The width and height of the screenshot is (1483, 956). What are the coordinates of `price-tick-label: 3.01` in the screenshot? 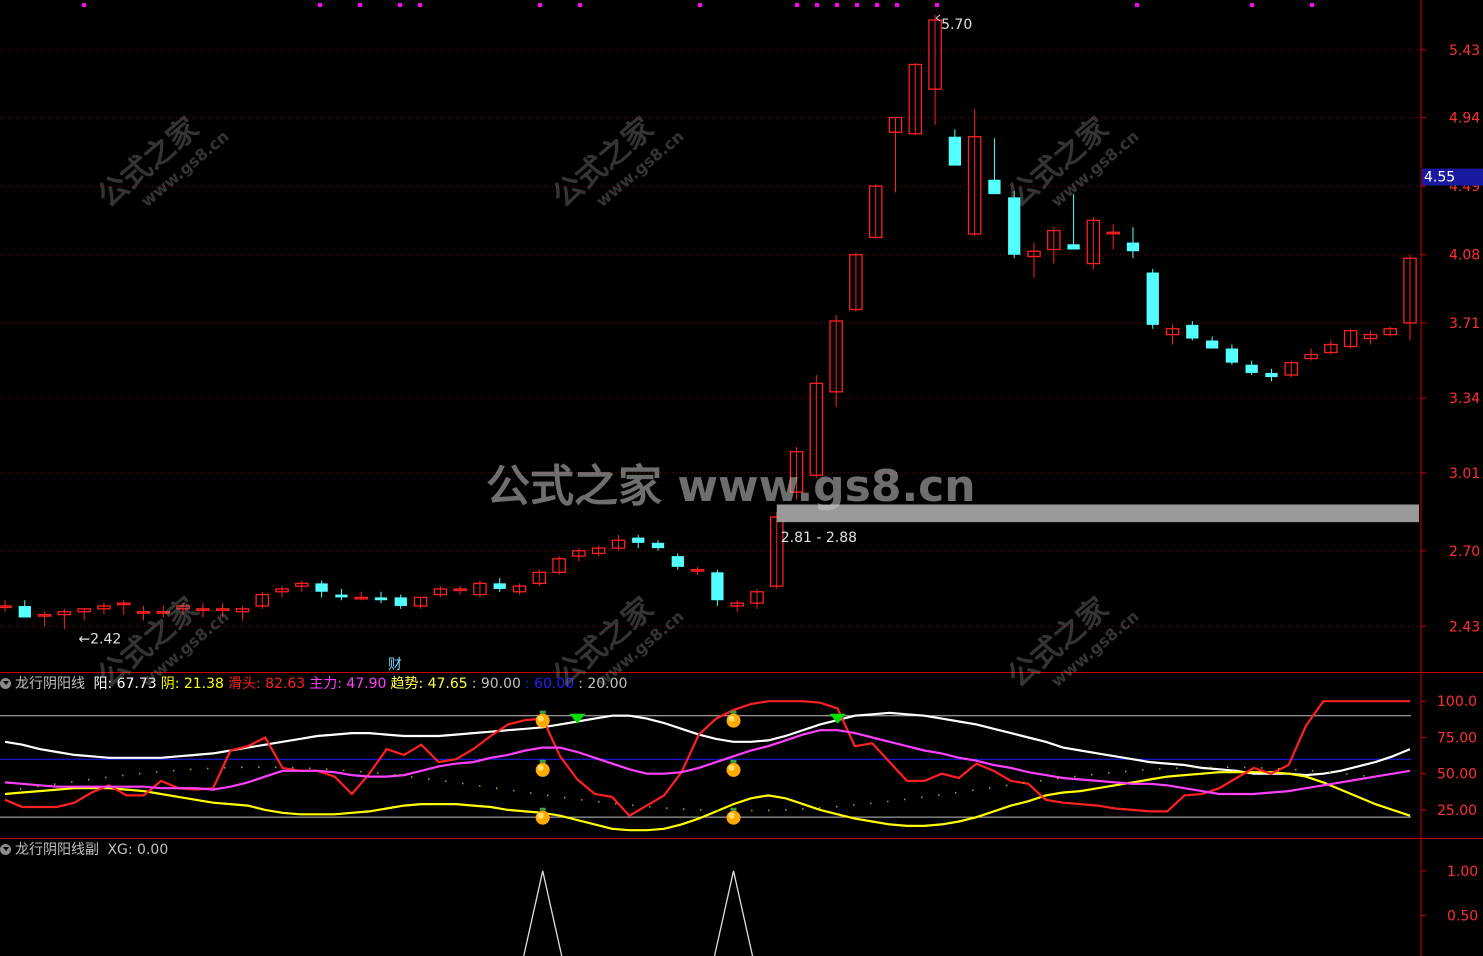 It's located at (1464, 474).